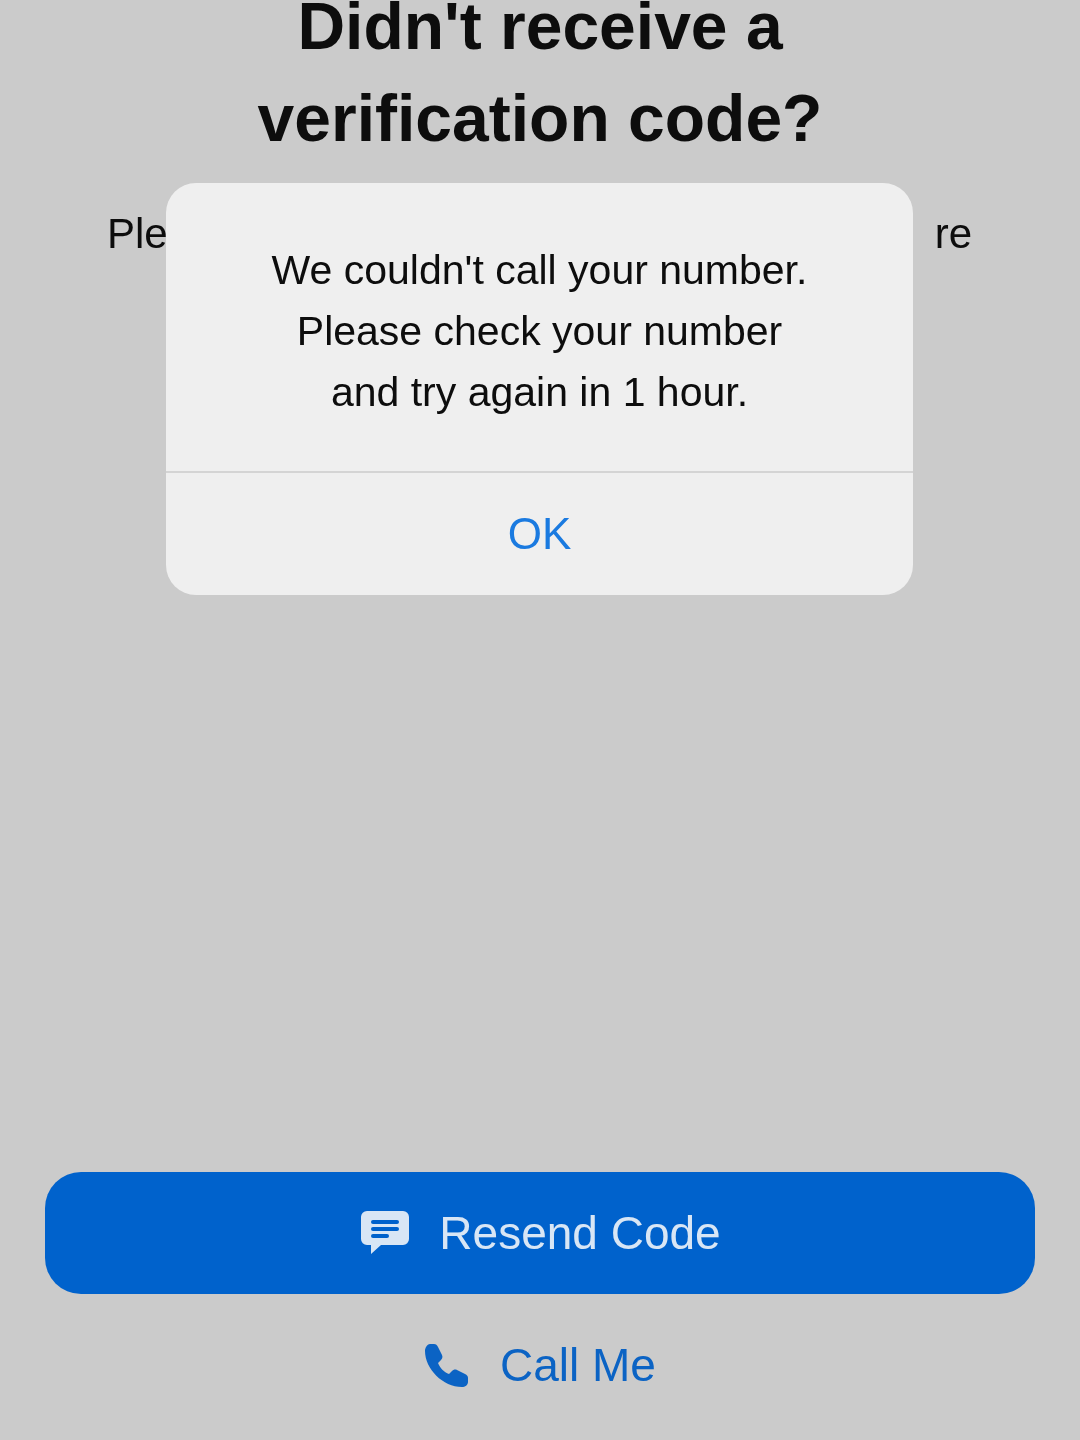  What do you see at coordinates (539, 534) in the screenshot?
I see `ok-button: OK` at bounding box center [539, 534].